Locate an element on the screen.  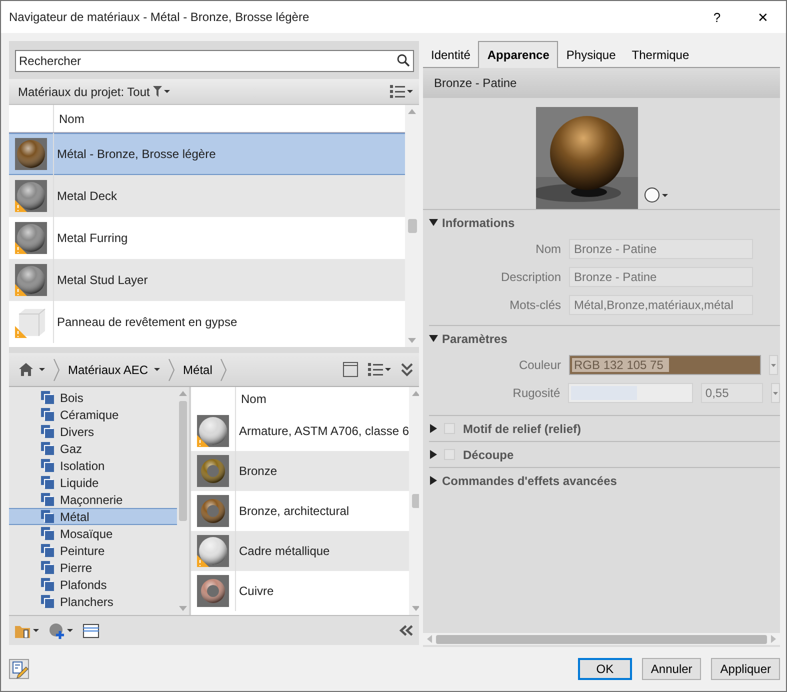
dialog-button: Appliquer is located at coordinates (745, 669).